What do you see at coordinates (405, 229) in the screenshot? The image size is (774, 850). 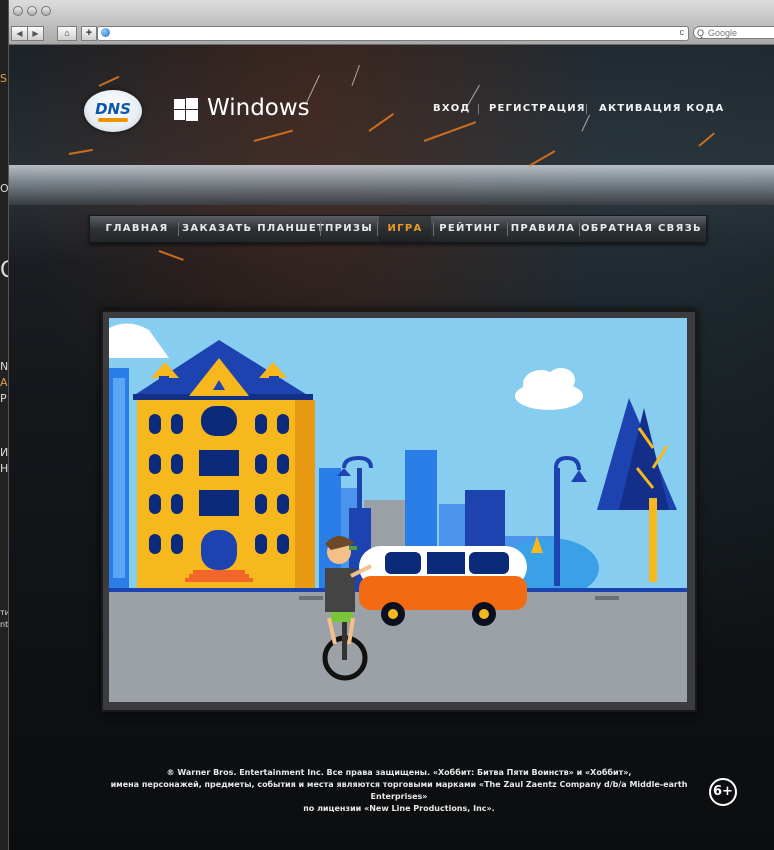 I see `nav-item-game: ИГРА` at bounding box center [405, 229].